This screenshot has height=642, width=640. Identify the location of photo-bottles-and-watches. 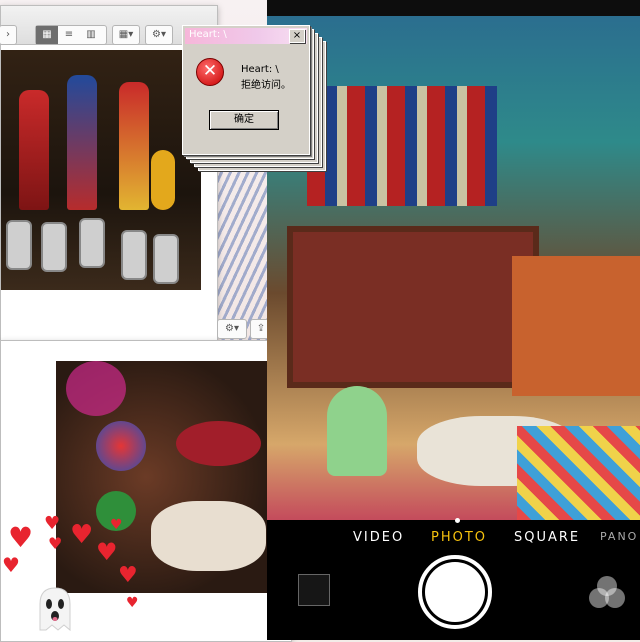
(101, 170).